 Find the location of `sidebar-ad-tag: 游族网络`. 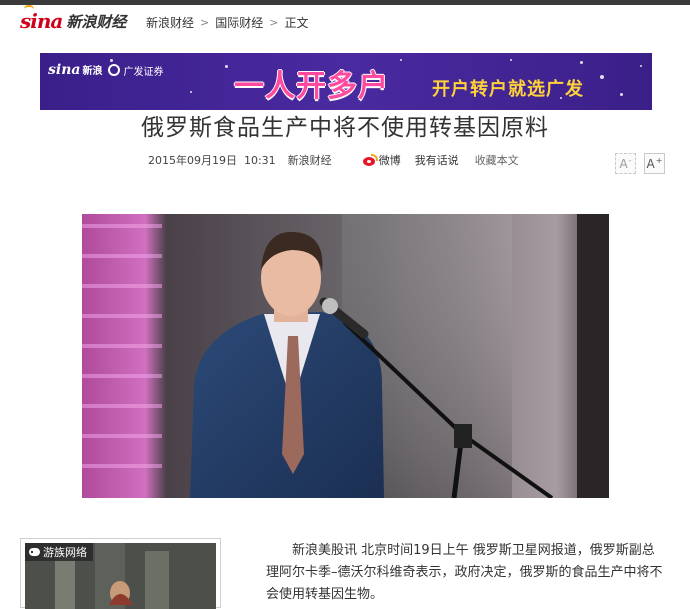

sidebar-ad-tag: 游族网络 is located at coordinates (59, 552).